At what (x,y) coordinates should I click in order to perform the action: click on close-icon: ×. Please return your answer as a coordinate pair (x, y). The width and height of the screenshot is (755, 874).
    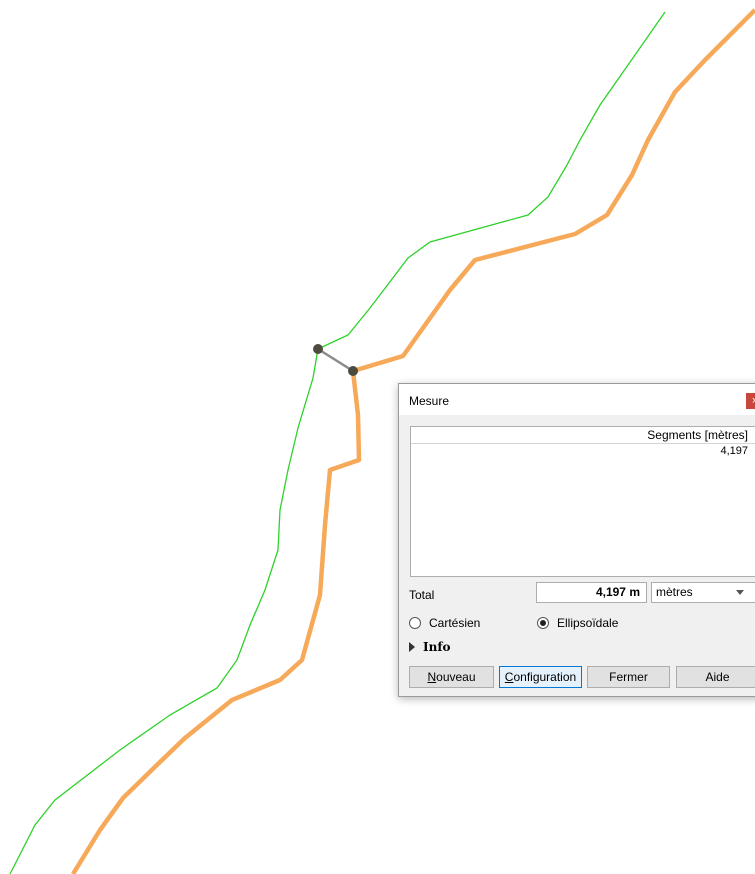
    Looking at the image, I should click on (750, 401).